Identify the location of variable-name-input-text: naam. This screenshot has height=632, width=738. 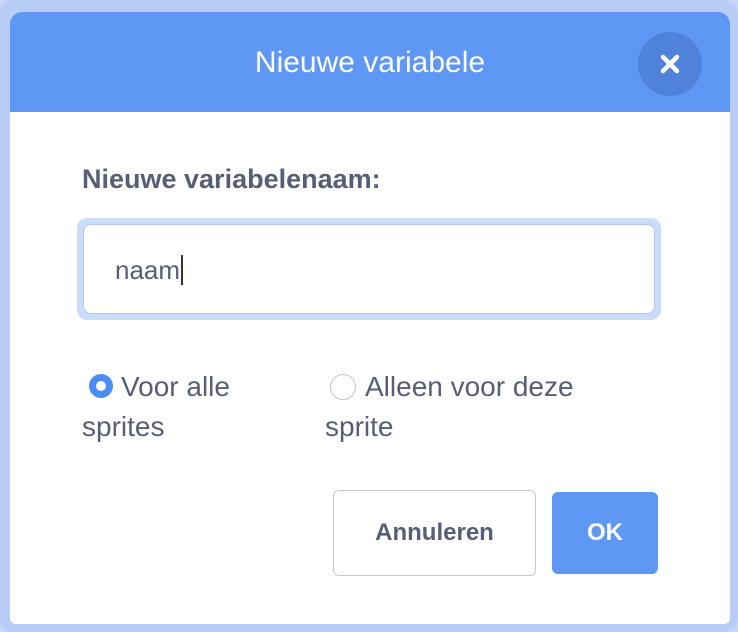
(149, 269).